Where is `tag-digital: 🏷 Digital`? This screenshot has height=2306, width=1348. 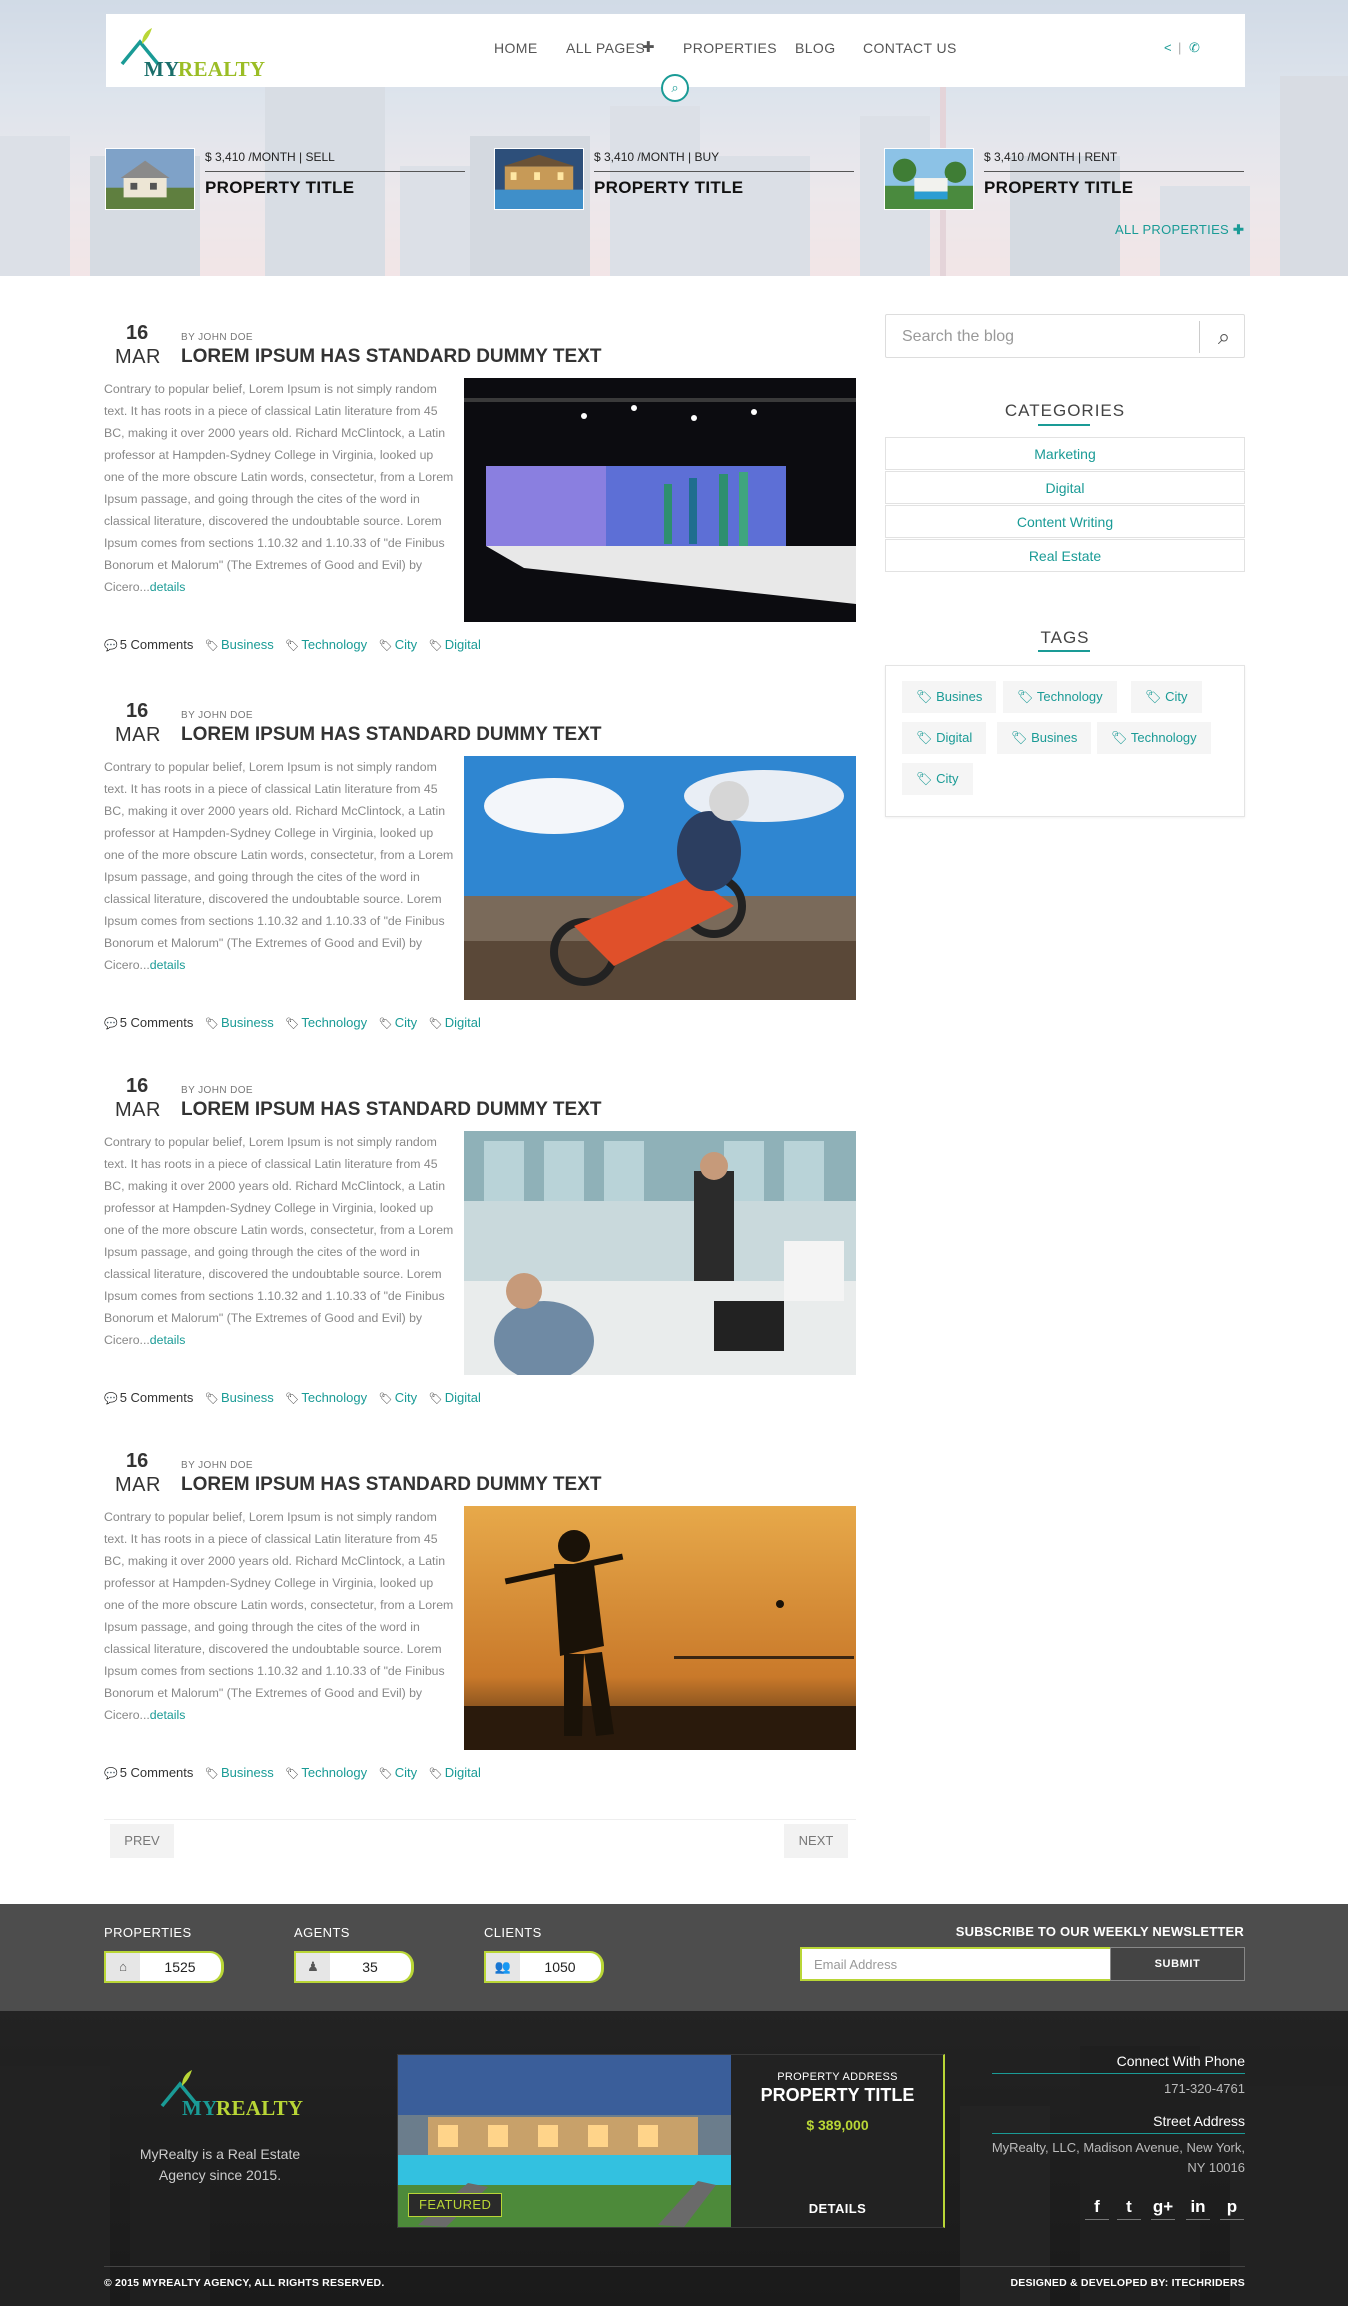 tag-digital: 🏷 Digital is located at coordinates (944, 738).